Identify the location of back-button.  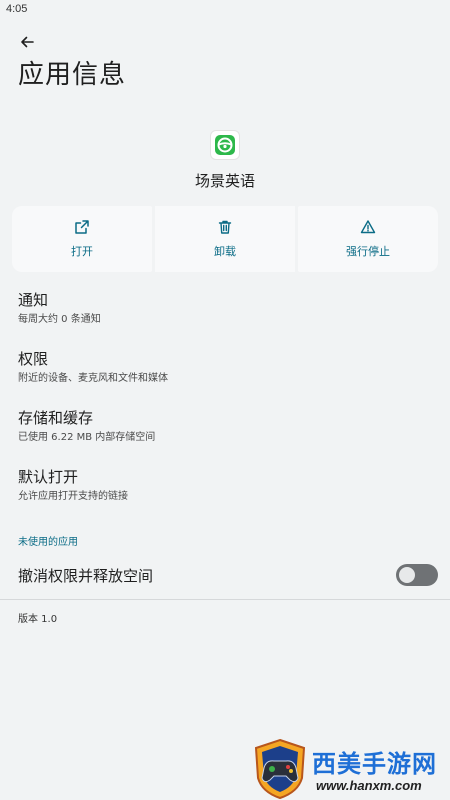
(27, 42).